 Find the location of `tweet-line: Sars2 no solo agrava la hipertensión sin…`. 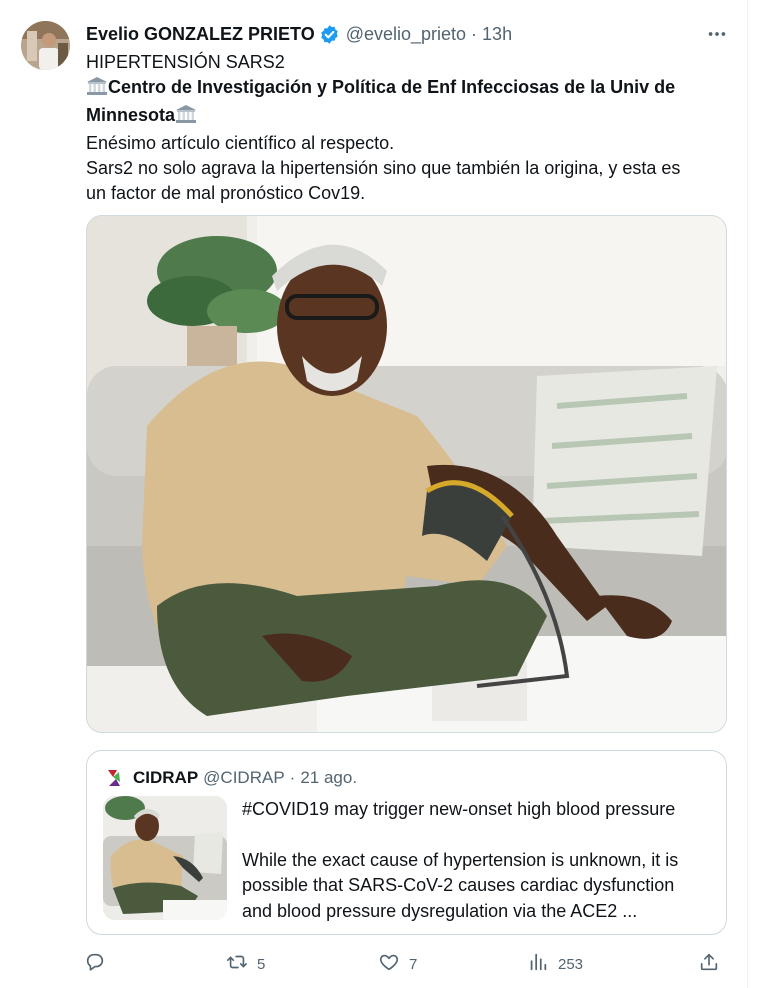

tweet-line: Sars2 no solo agrava la hipertensión sin… is located at coordinates (383, 168).